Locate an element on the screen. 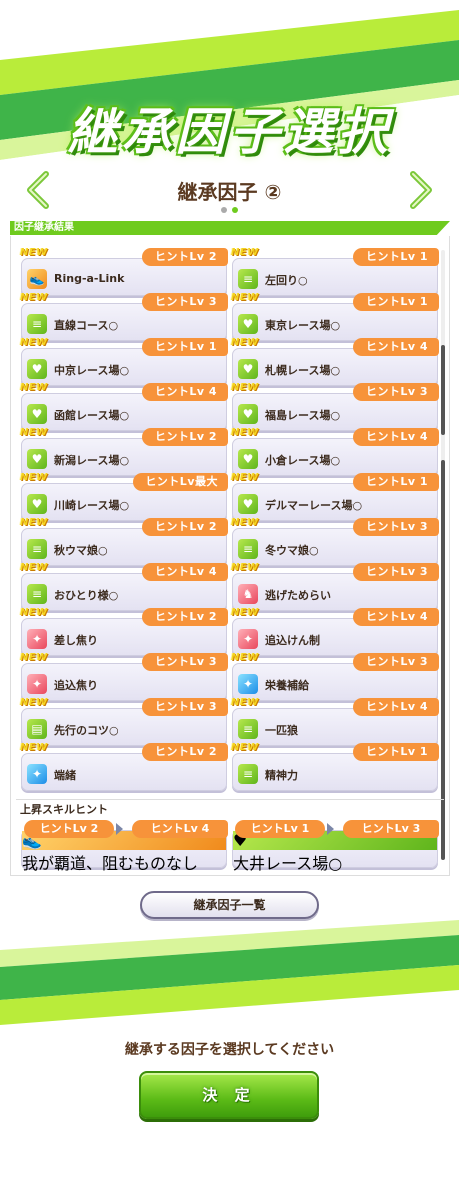 Image resolution: width=459 pixels, height=1199 pixels. factor-name: おひとり様○ is located at coordinates (86, 595).